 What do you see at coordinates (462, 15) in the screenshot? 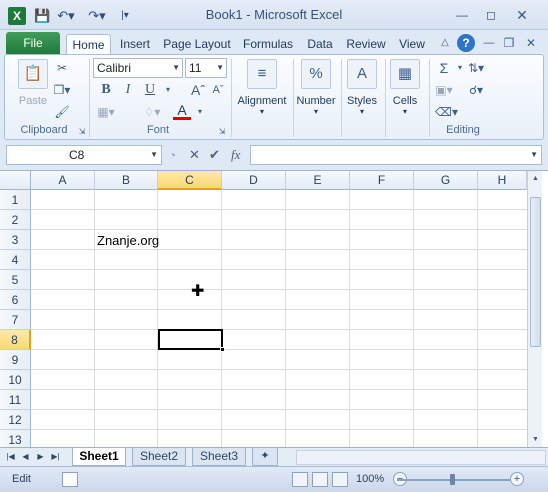
I see `minimize-button: —` at bounding box center [462, 15].